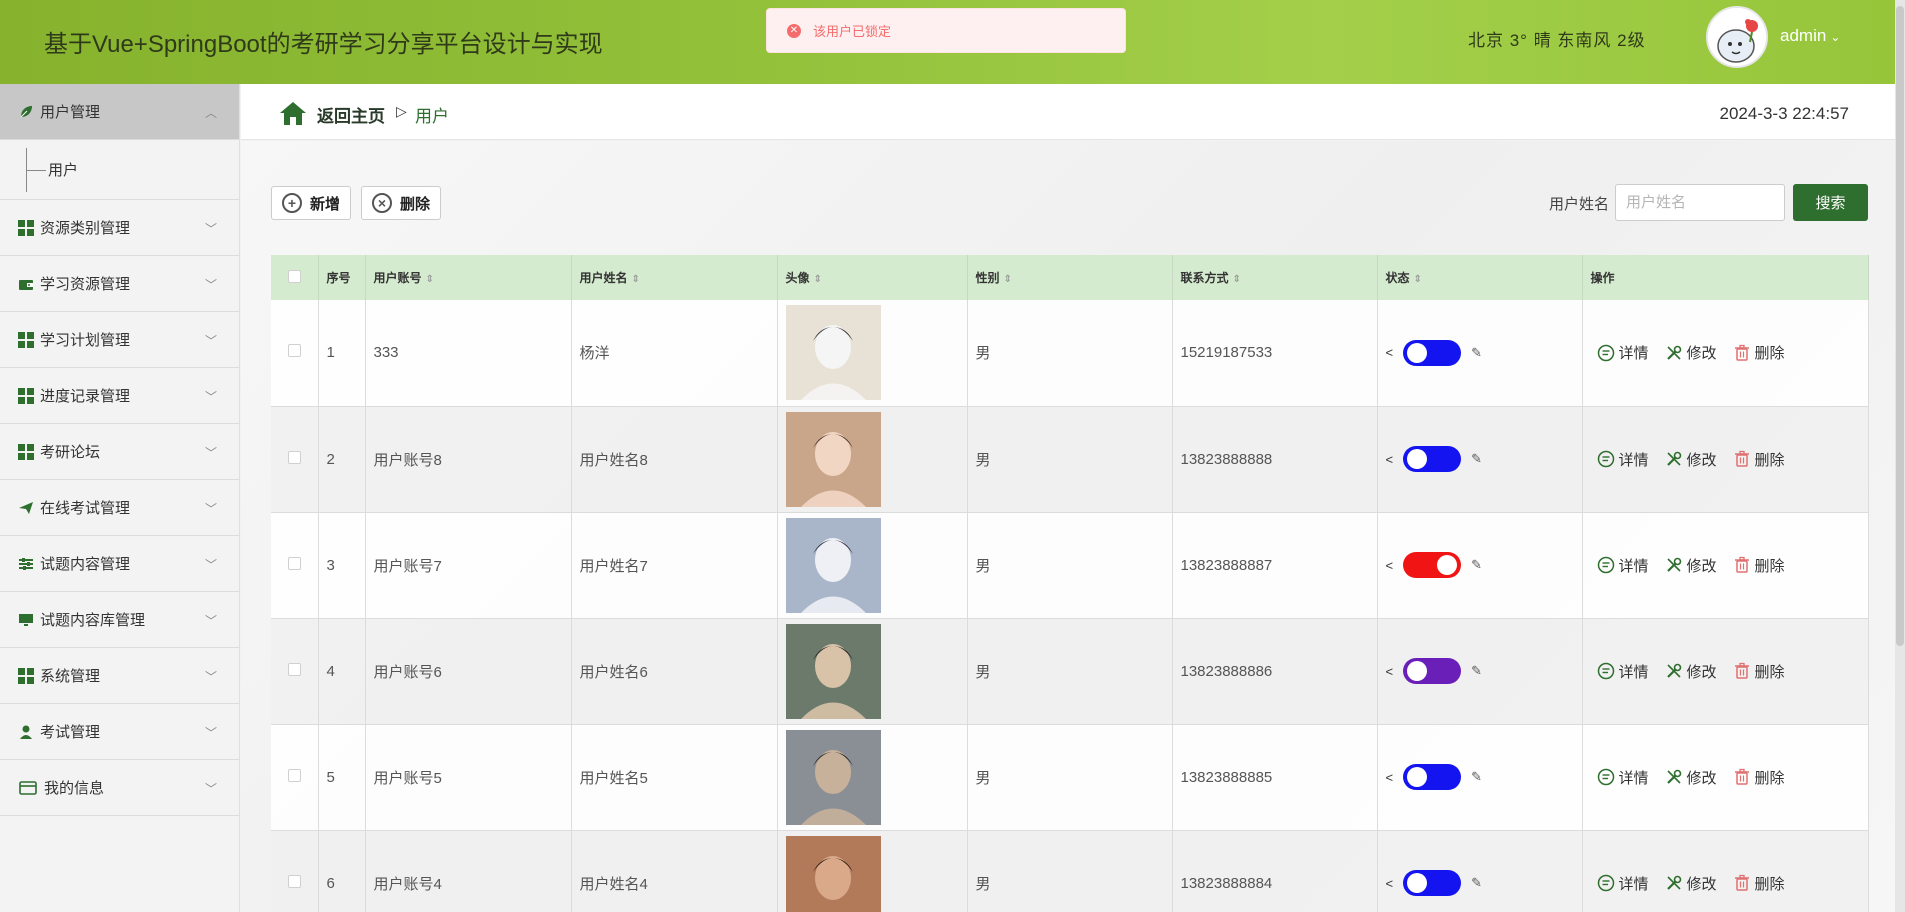 The height and width of the screenshot is (912, 1905). Describe the element at coordinates (119, 228) in the screenshot. I see `sidebar-item-resource-category: 资源类别管理 ﹀` at that location.